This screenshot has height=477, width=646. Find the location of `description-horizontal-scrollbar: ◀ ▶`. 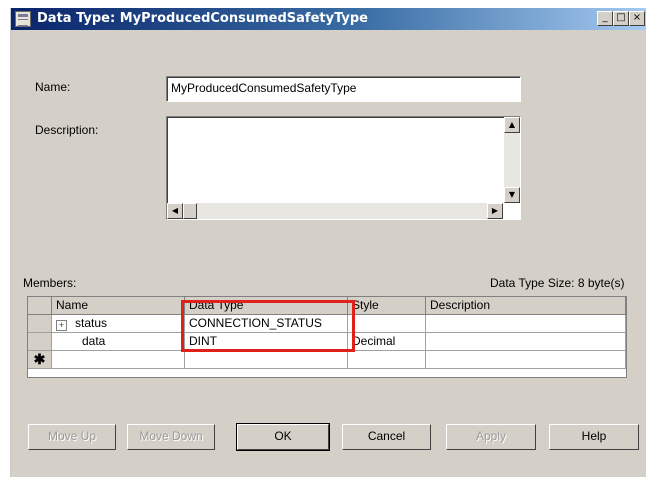

description-horizontal-scrollbar: ◀ ▶ is located at coordinates (335, 211).